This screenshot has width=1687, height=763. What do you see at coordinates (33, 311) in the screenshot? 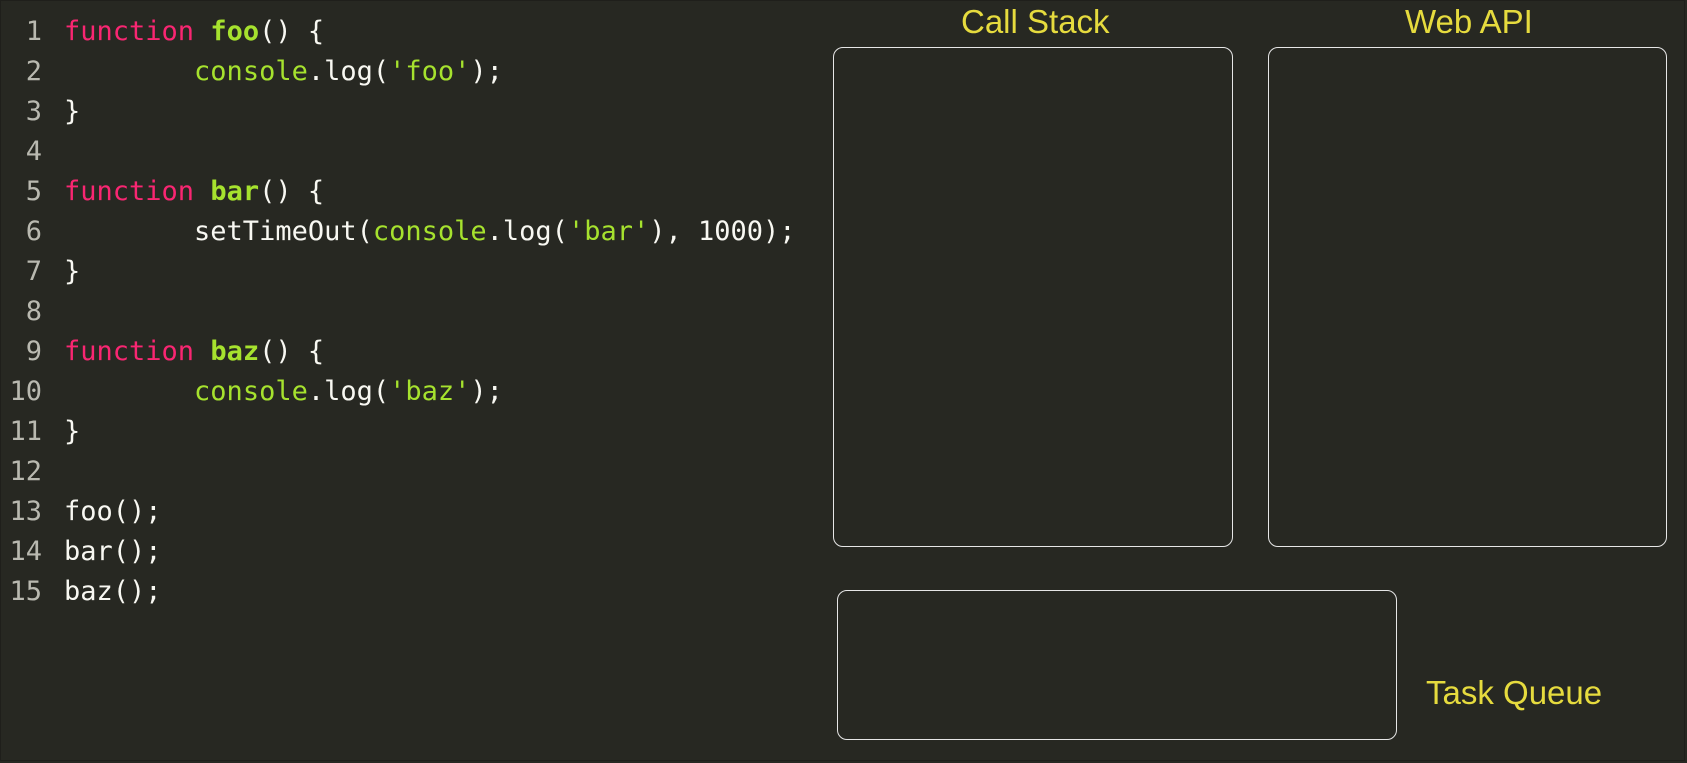
I see `line-number: 8` at bounding box center [33, 311].